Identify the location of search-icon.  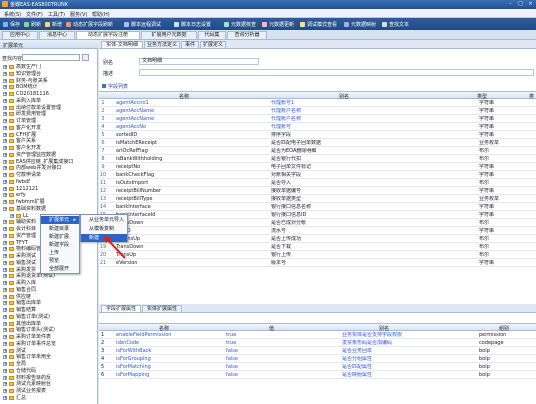
(85, 57).